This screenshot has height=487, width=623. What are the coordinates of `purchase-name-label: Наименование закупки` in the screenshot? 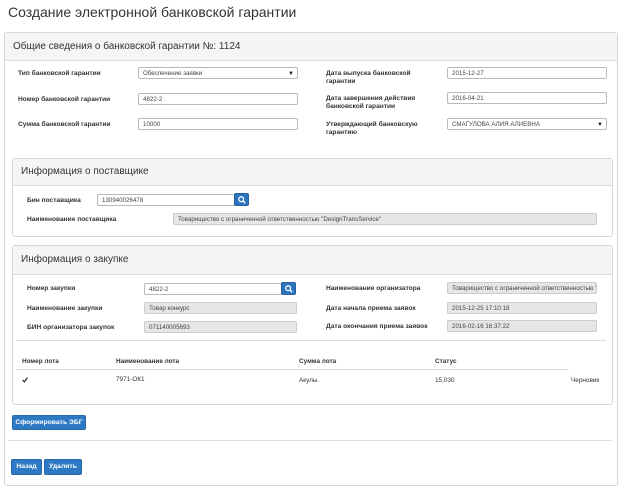 It's located at (65, 308).